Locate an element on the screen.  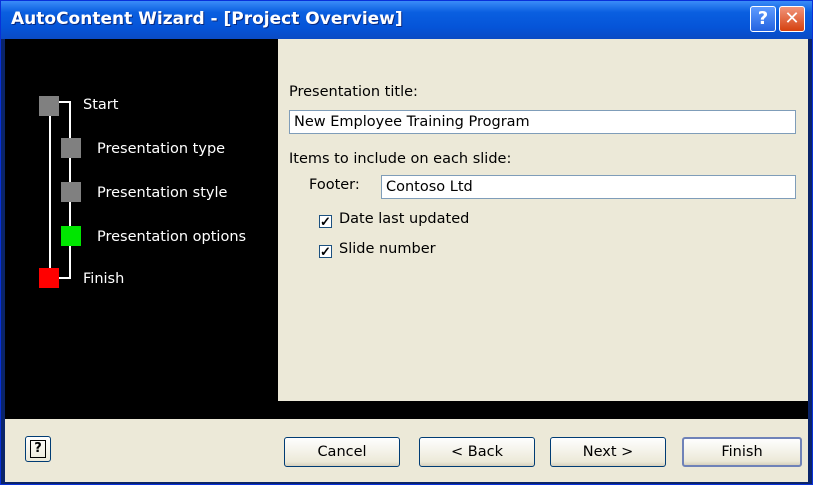
connector-main is located at coordinates (50, 190).